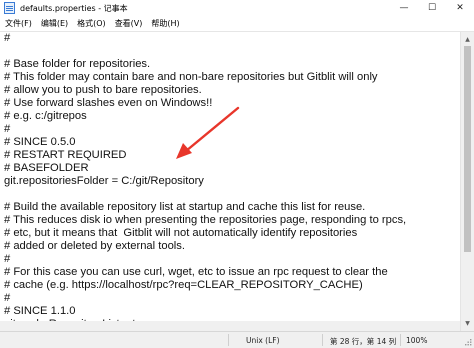 Image resolution: width=474 pixels, height=348 pixels. I want to click on text-line: # RESTART REQUIRED, so click(65, 155).